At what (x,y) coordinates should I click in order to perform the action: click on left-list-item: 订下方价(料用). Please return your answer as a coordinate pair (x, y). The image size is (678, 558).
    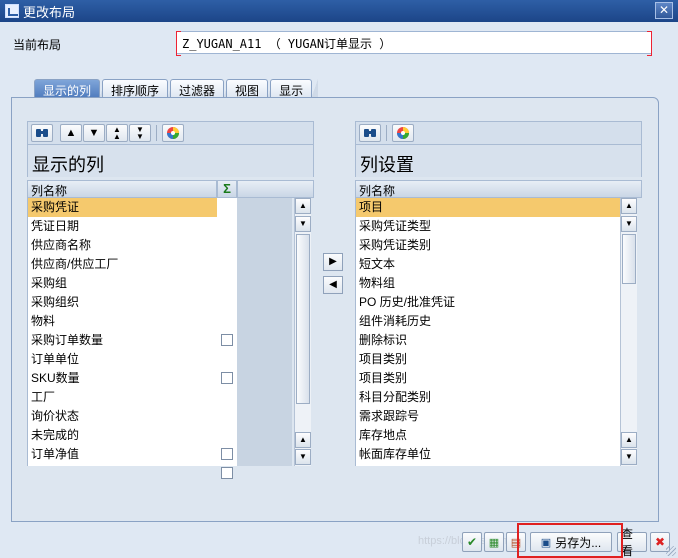
    Looking at the image, I should click on (122, 465).